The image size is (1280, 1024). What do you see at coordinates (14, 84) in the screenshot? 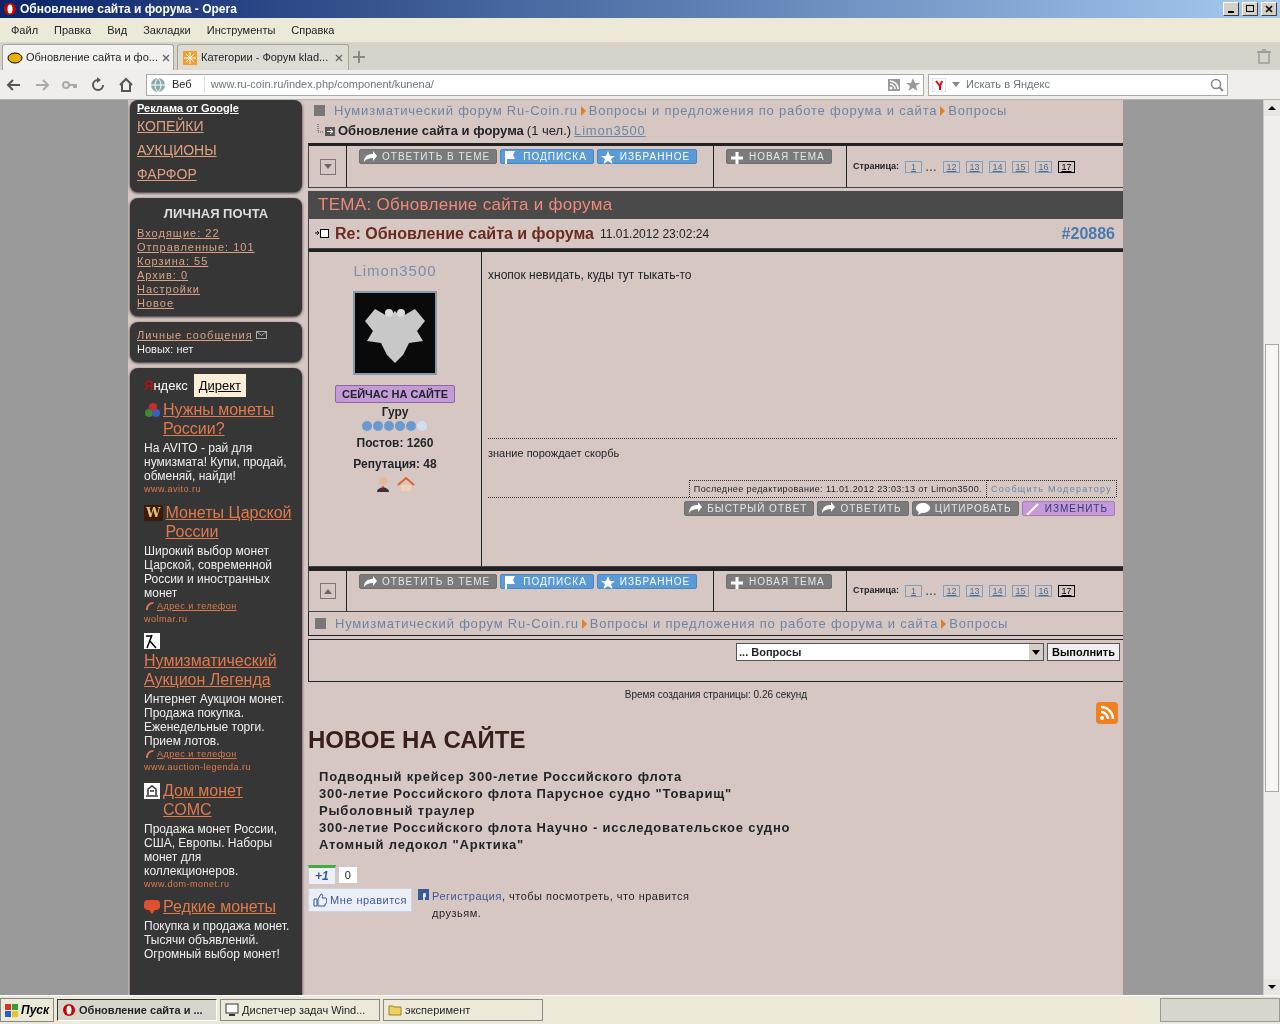
I see `back-icon` at bounding box center [14, 84].